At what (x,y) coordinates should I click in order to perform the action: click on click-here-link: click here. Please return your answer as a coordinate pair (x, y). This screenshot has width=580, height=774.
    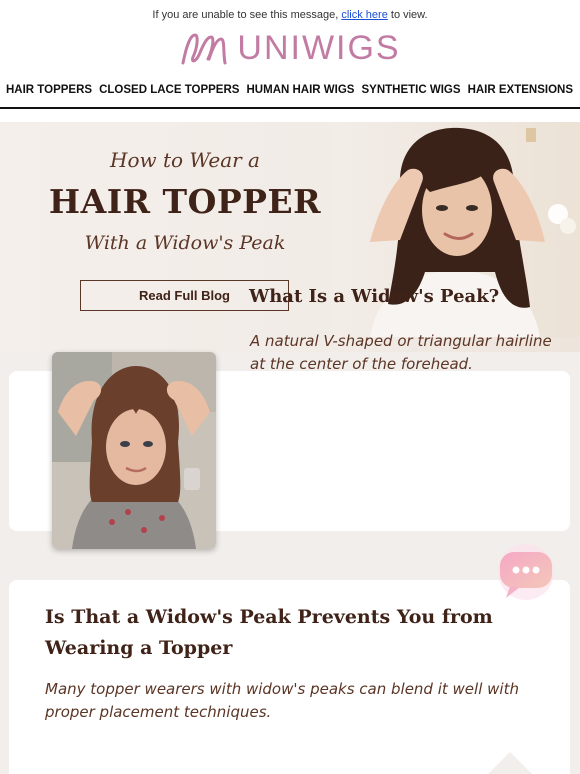
    Looking at the image, I should click on (364, 15).